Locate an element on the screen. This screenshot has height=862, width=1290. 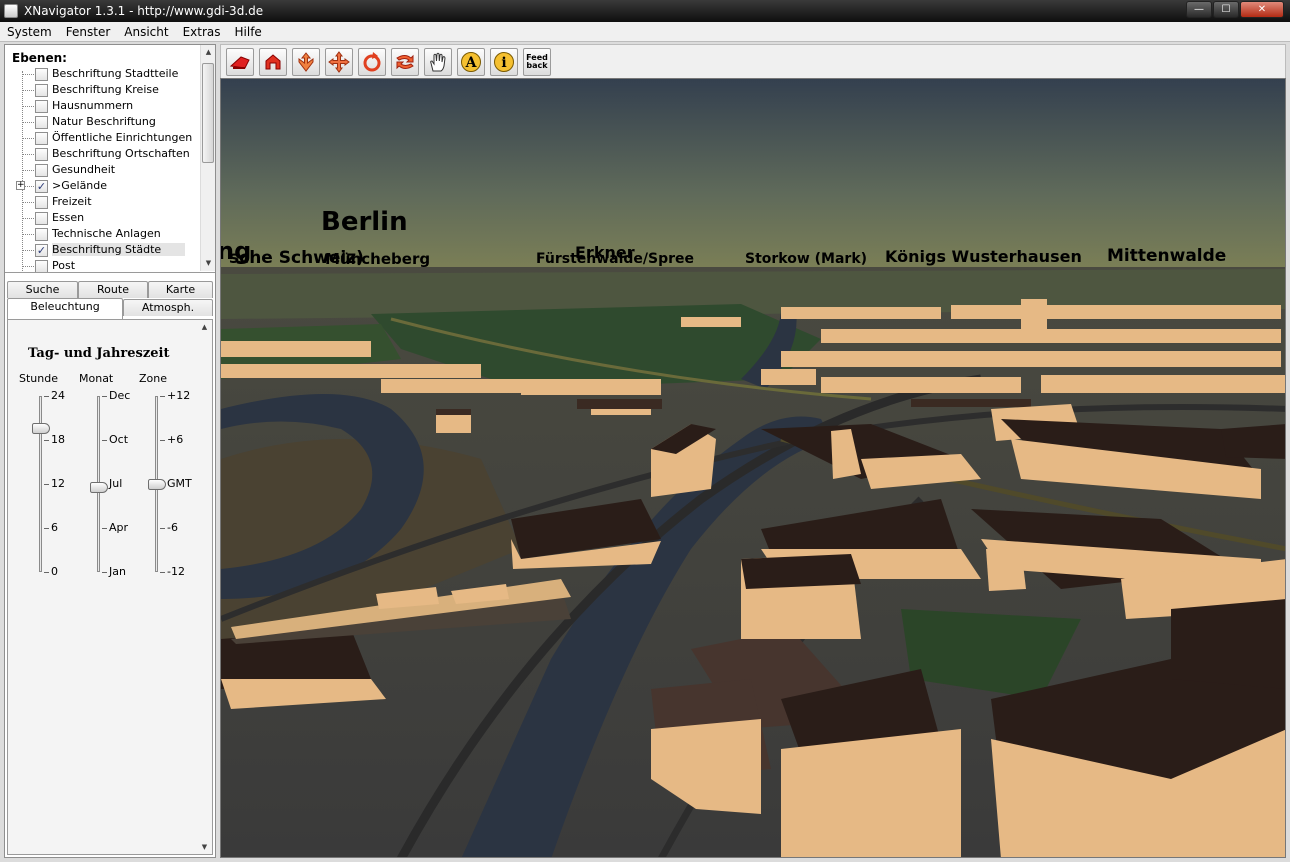
menu-ansicht: Ansicht is located at coordinates (146, 32).